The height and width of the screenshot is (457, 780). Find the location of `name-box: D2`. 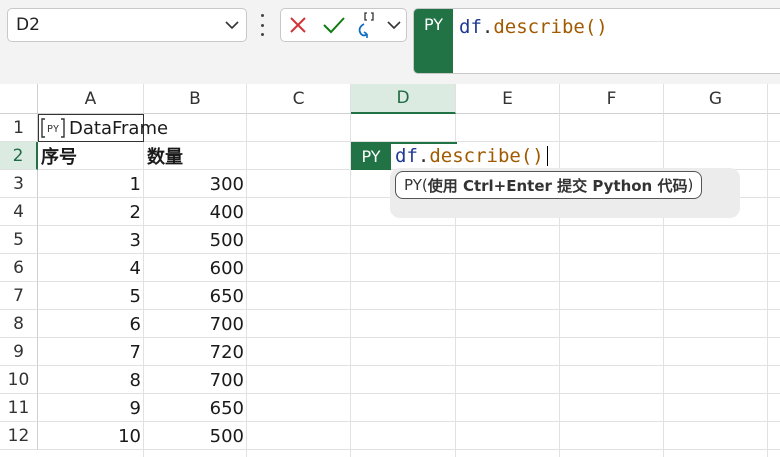

name-box: D2 is located at coordinates (127, 25).